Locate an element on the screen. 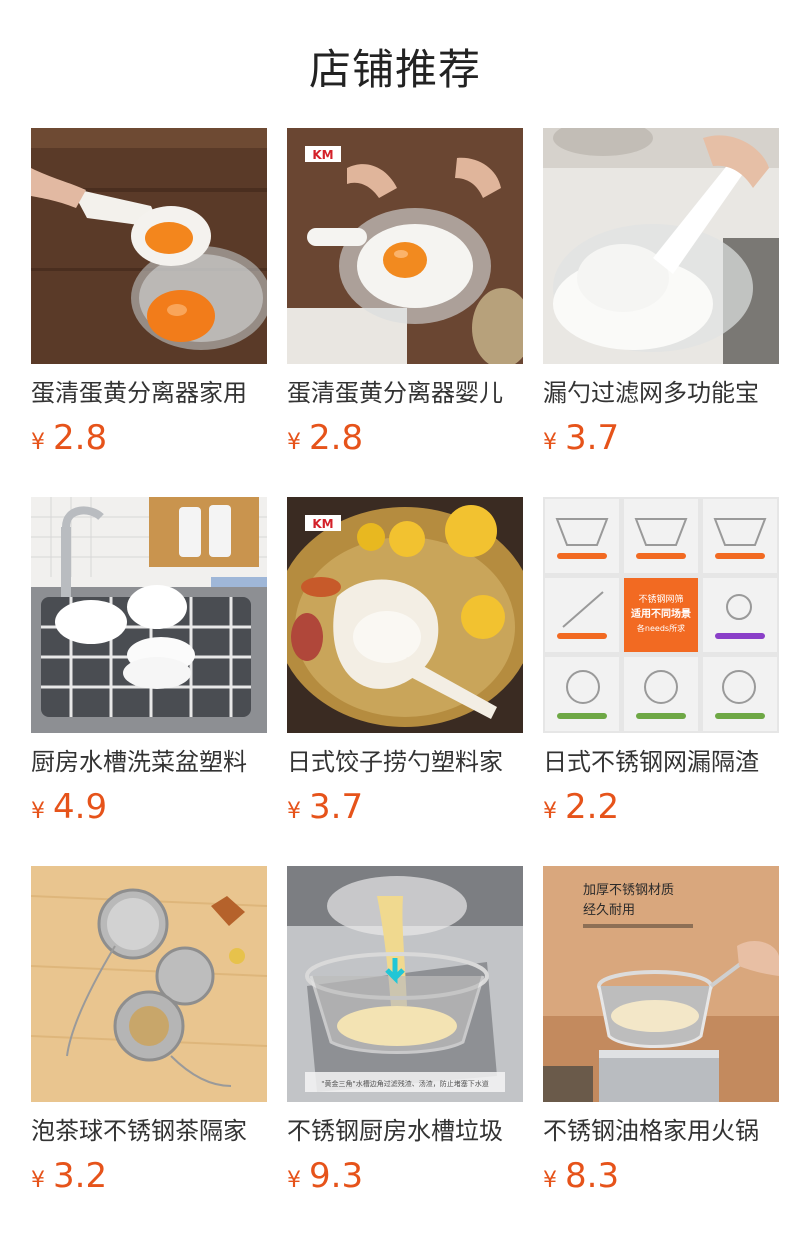 This screenshot has height=1235, width=790. flour-scoop-photo is located at coordinates (661, 246).